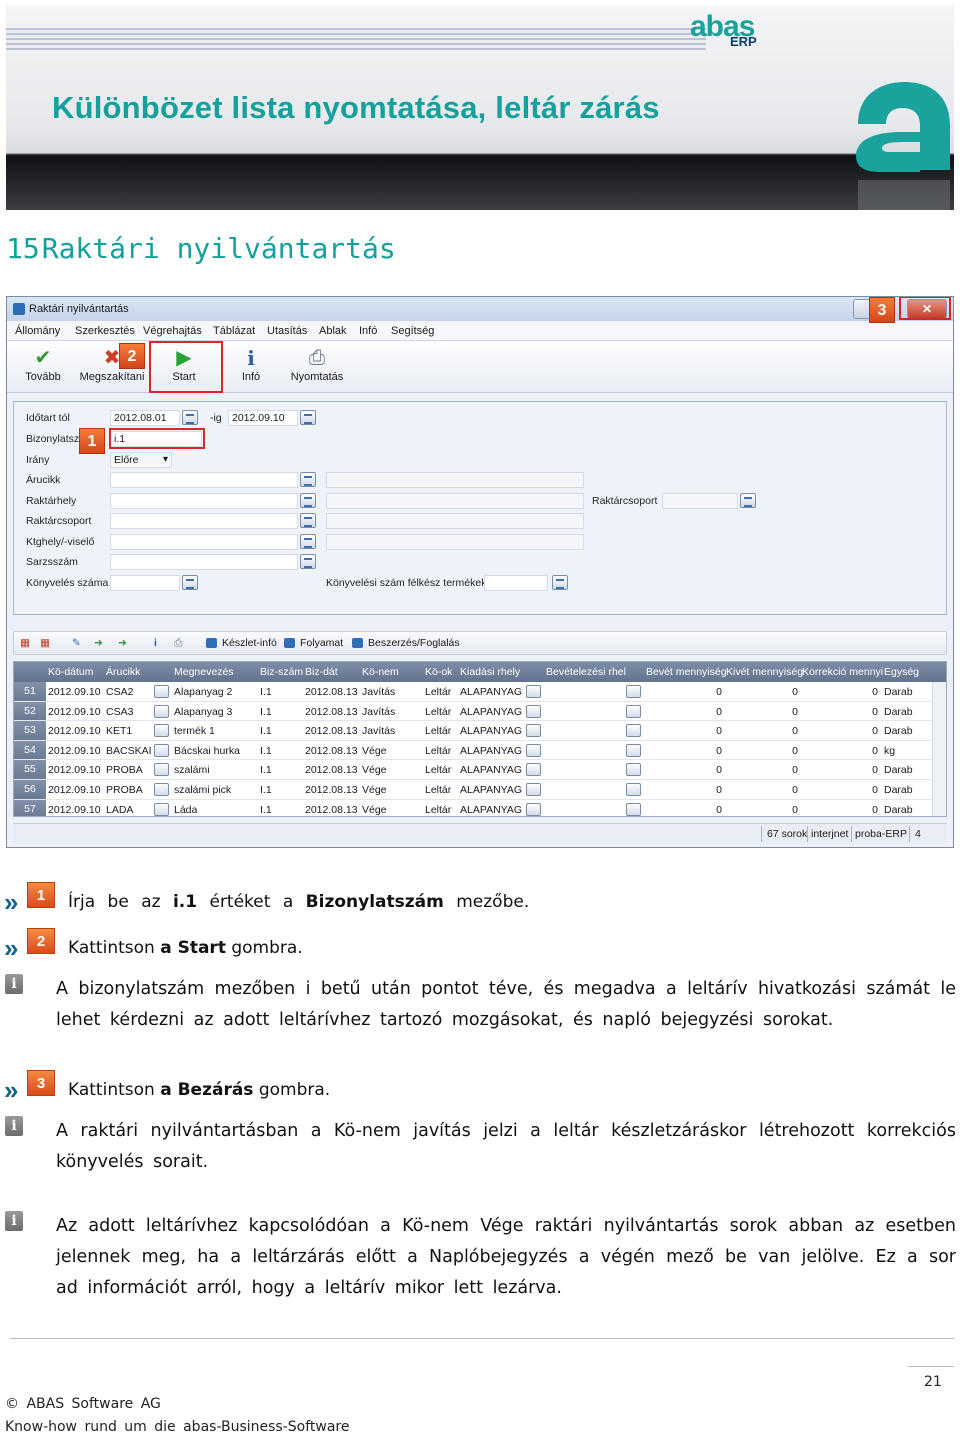  Describe the element at coordinates (204, 501) in the screenshot. I see `raktarhely-field` at that location.